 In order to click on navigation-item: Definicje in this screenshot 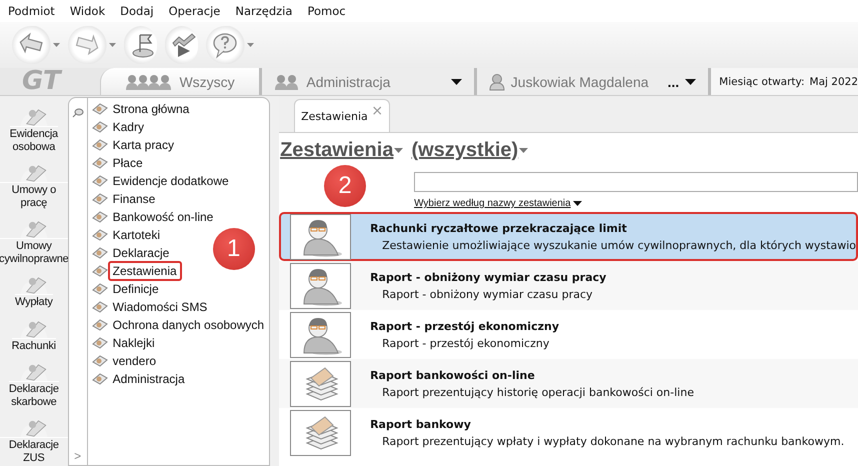, I will do `click(136, 289)`.